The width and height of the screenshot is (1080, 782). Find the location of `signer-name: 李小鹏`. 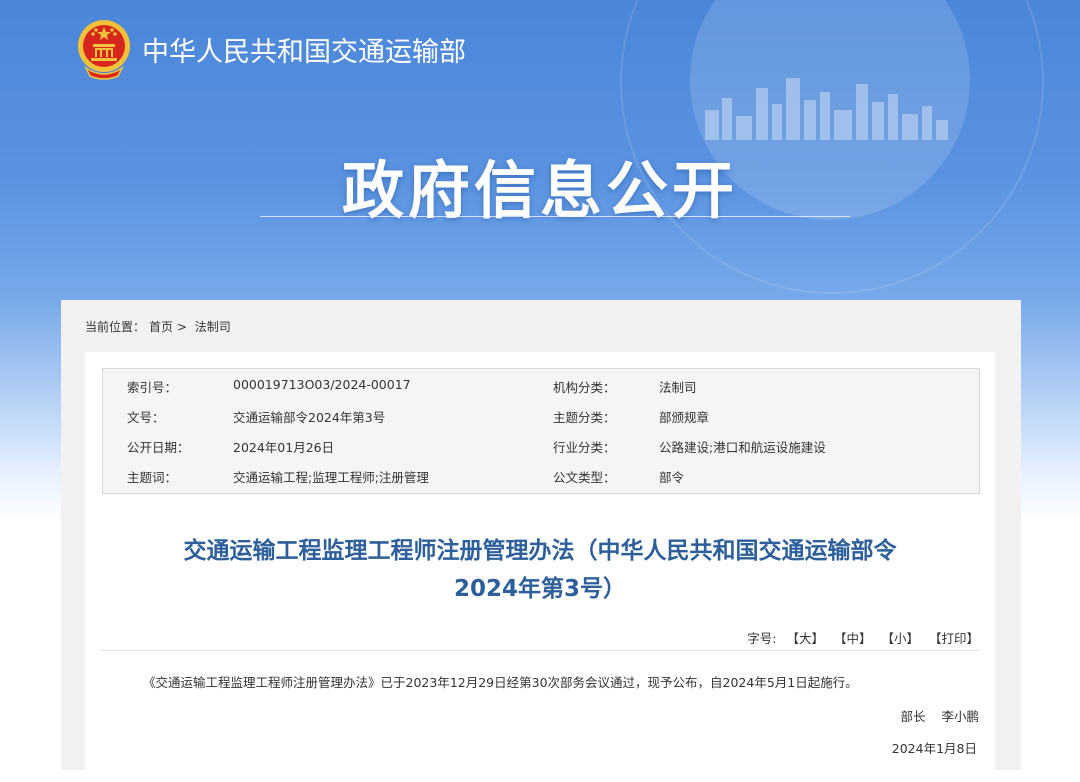

signer-name: 李小鹏 is located at coordinates (960, 716).